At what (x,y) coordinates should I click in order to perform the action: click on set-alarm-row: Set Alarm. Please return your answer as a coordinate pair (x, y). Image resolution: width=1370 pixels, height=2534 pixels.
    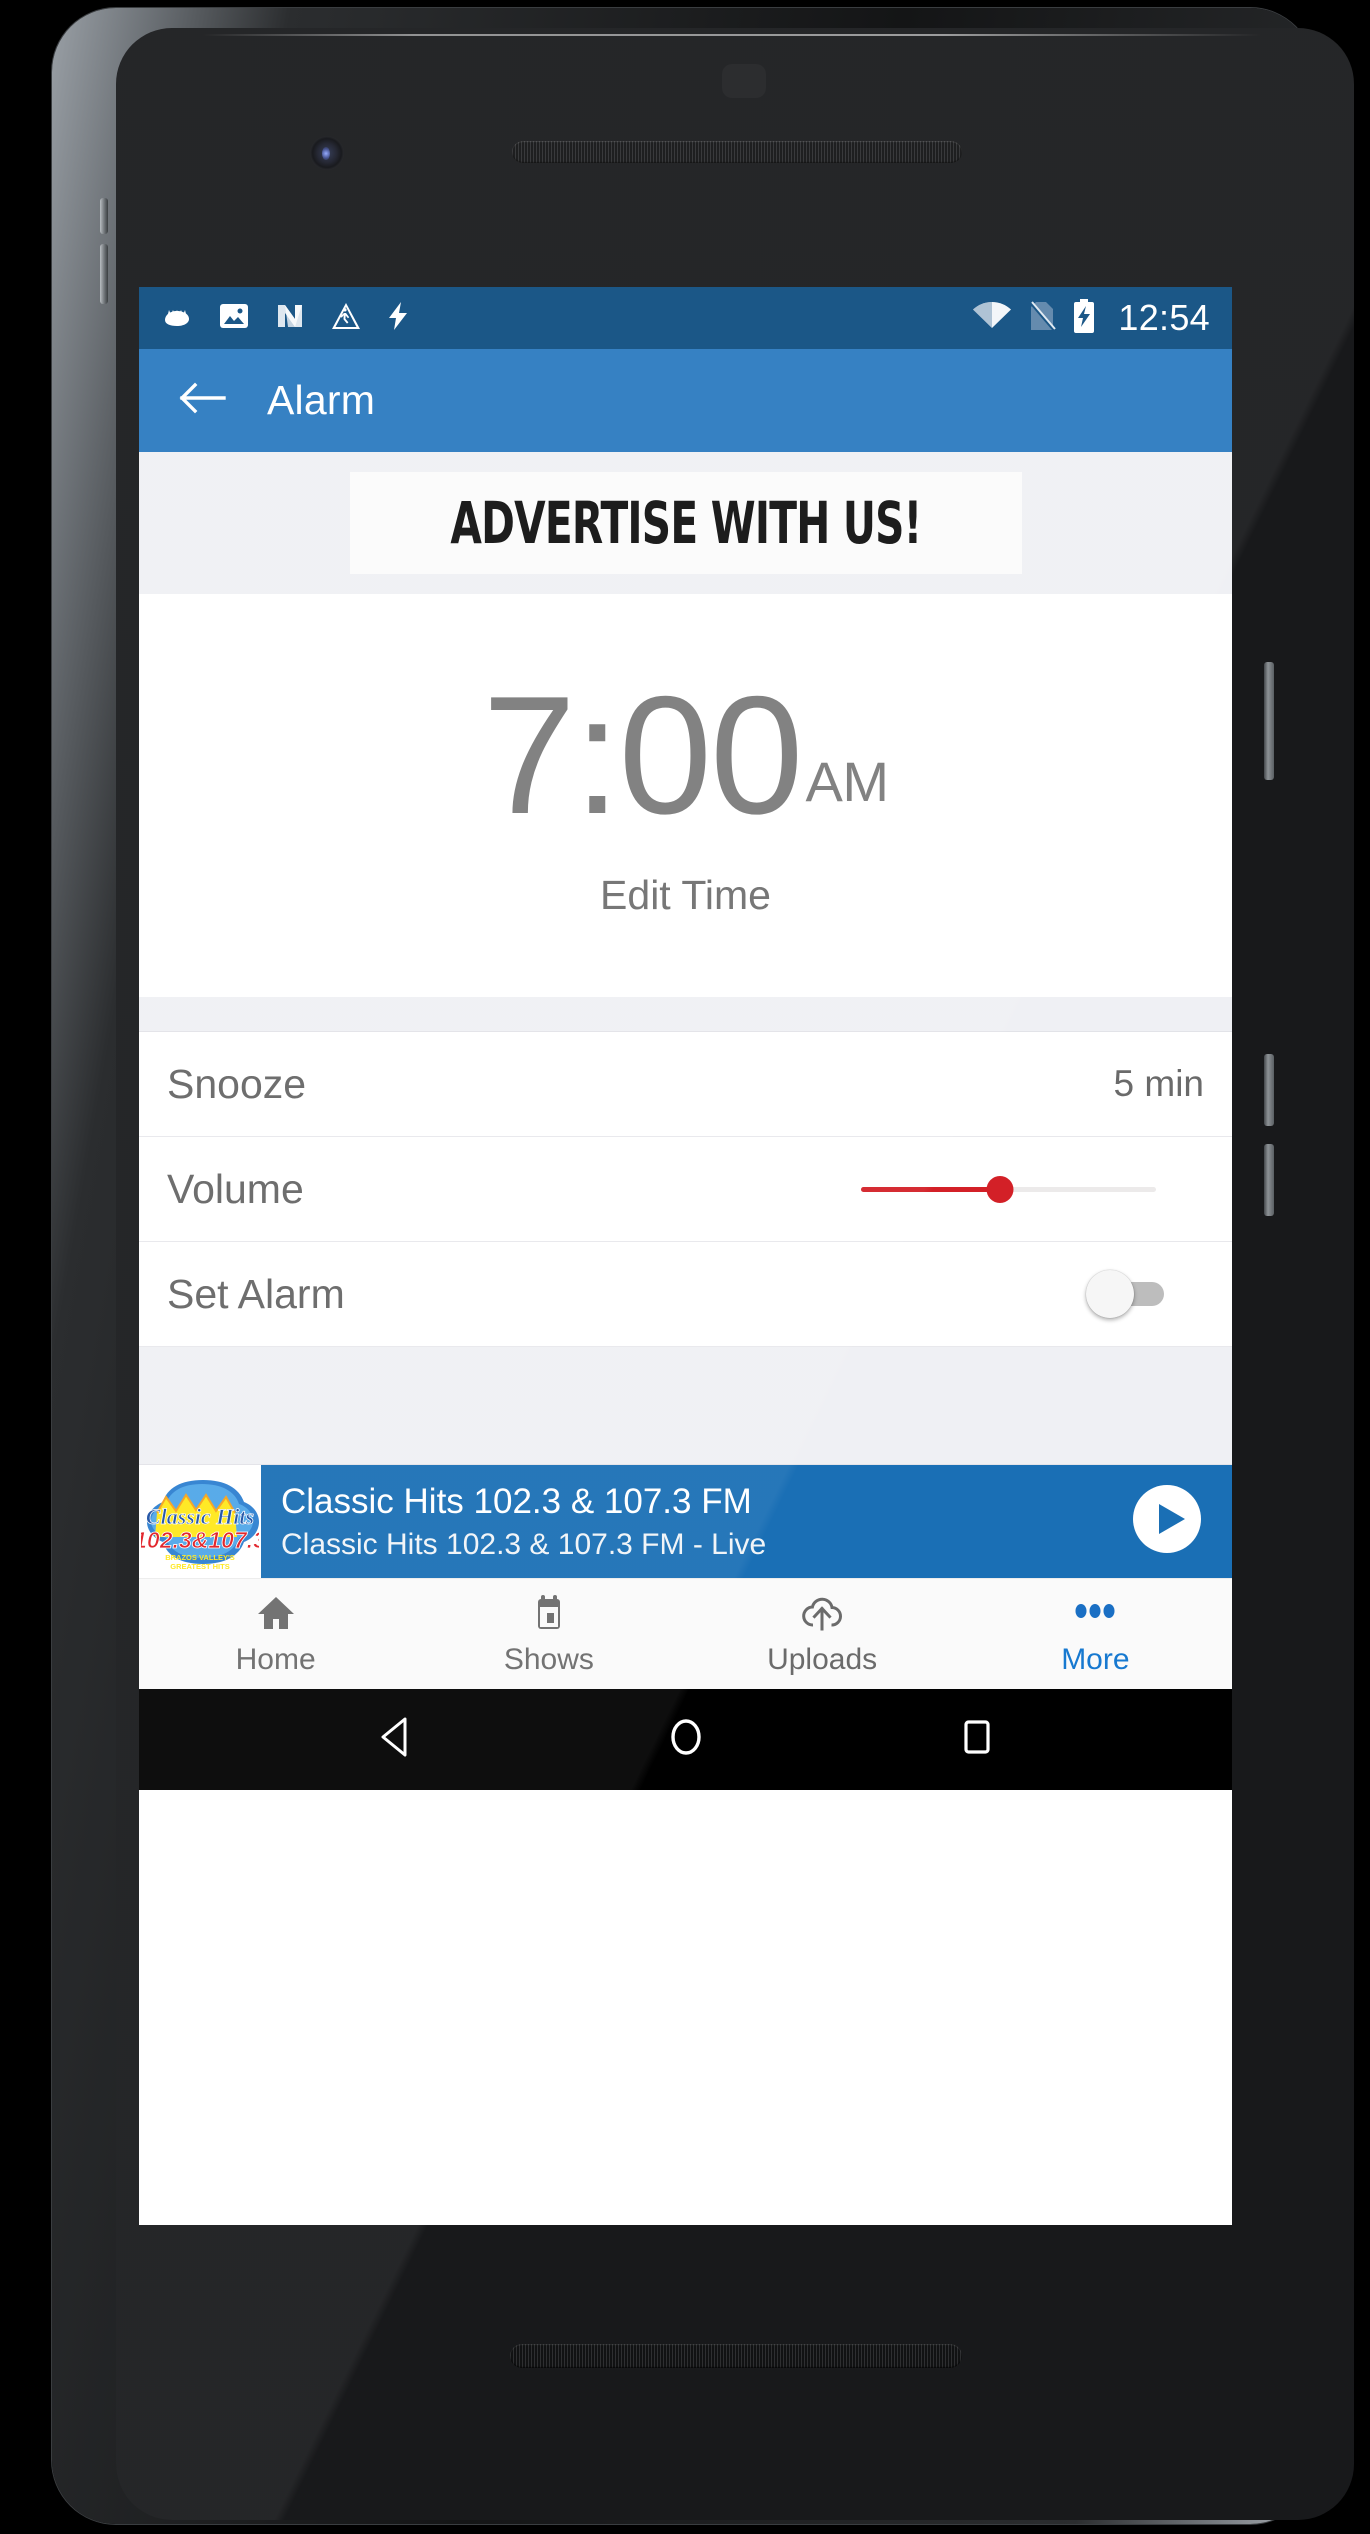
    Looking at the image, I should click on (685, 1294).